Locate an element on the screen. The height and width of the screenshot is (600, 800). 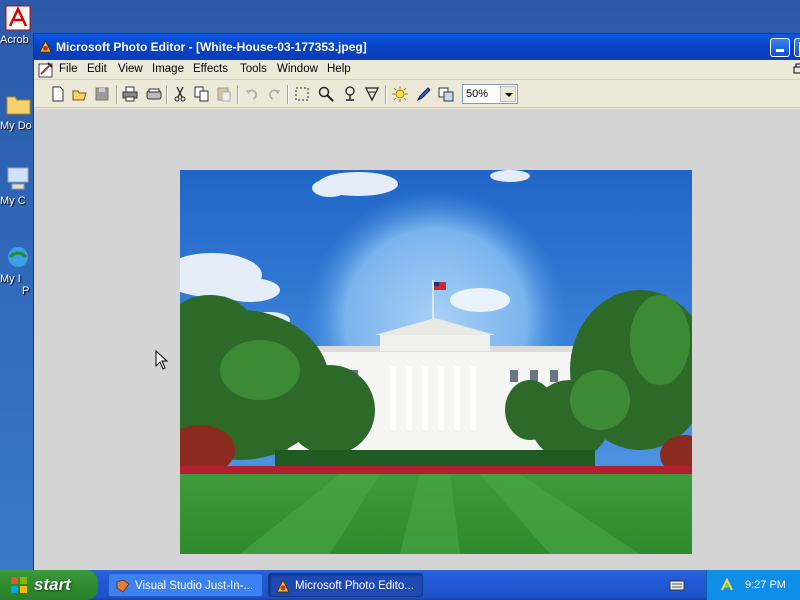
my-documents-icon is located at coordinates (18, 105).